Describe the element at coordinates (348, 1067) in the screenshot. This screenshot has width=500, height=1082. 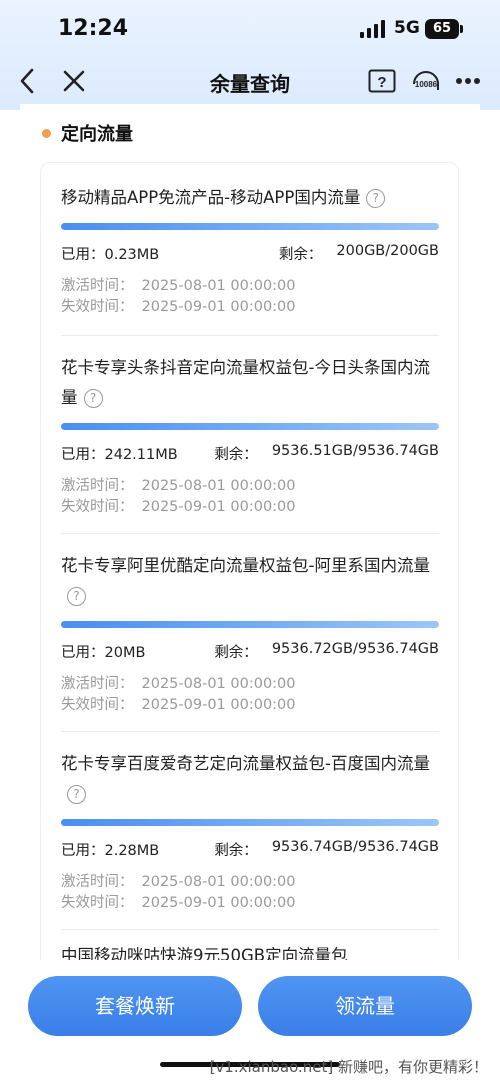
I see `watermark: [v1.xianbao.net] 新赚吧，有你更精彩！` at that location.